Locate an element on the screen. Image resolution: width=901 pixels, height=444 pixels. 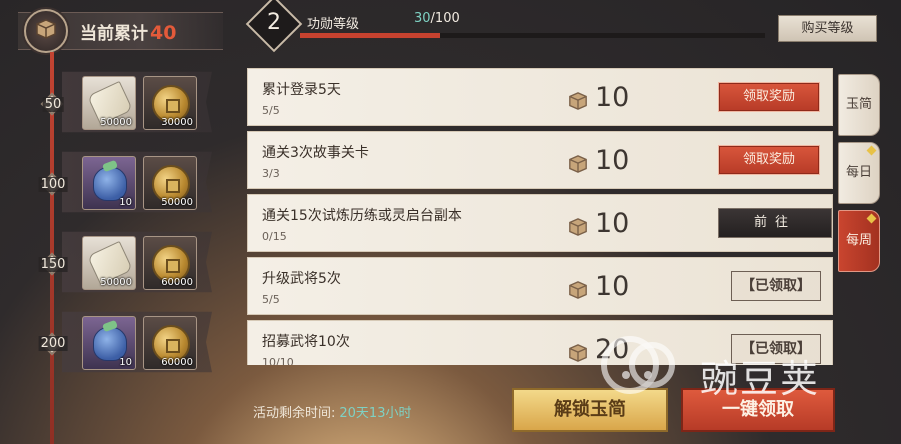
tab-weekly: 每周 is located at coordinates (859, 241).